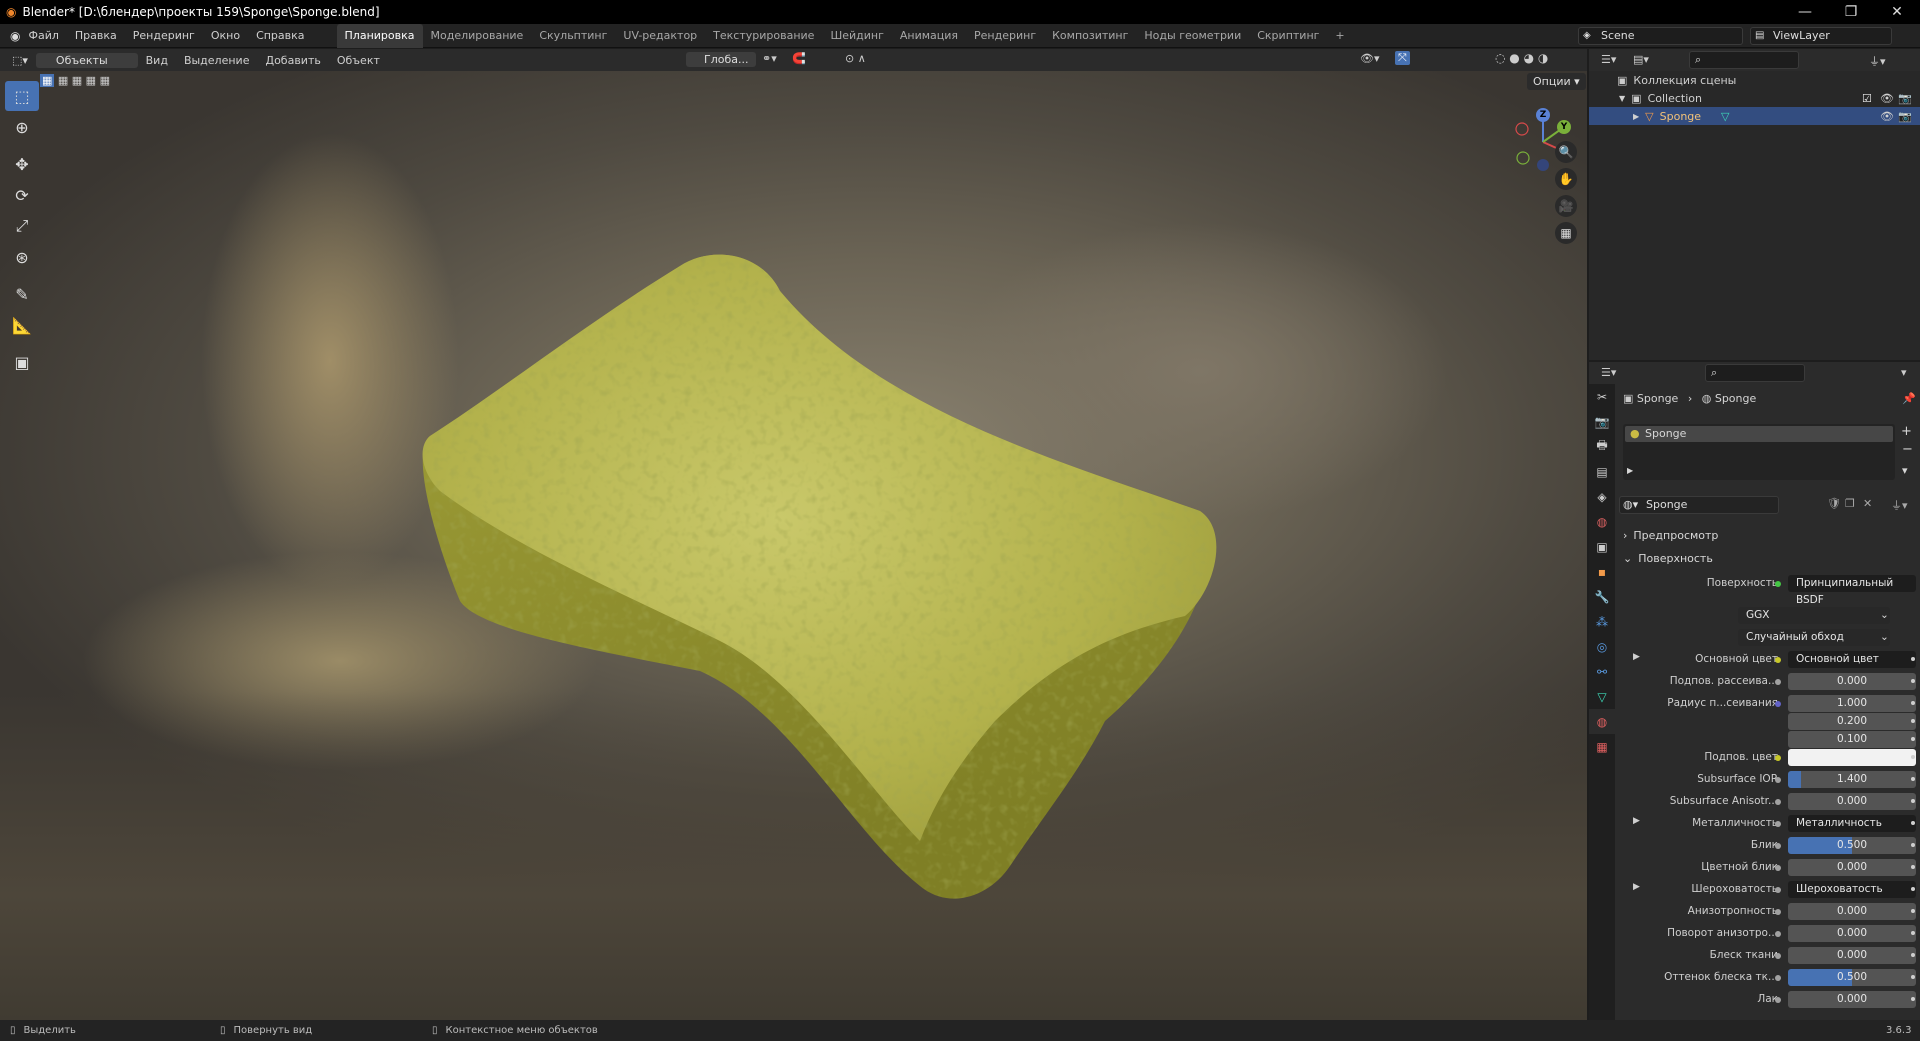 This screenshot has width=1920, height=1041. Describe the element at coordinates (1602, 621) in the screenshot. I see `particles-tab-icon: ⁂` at that location.